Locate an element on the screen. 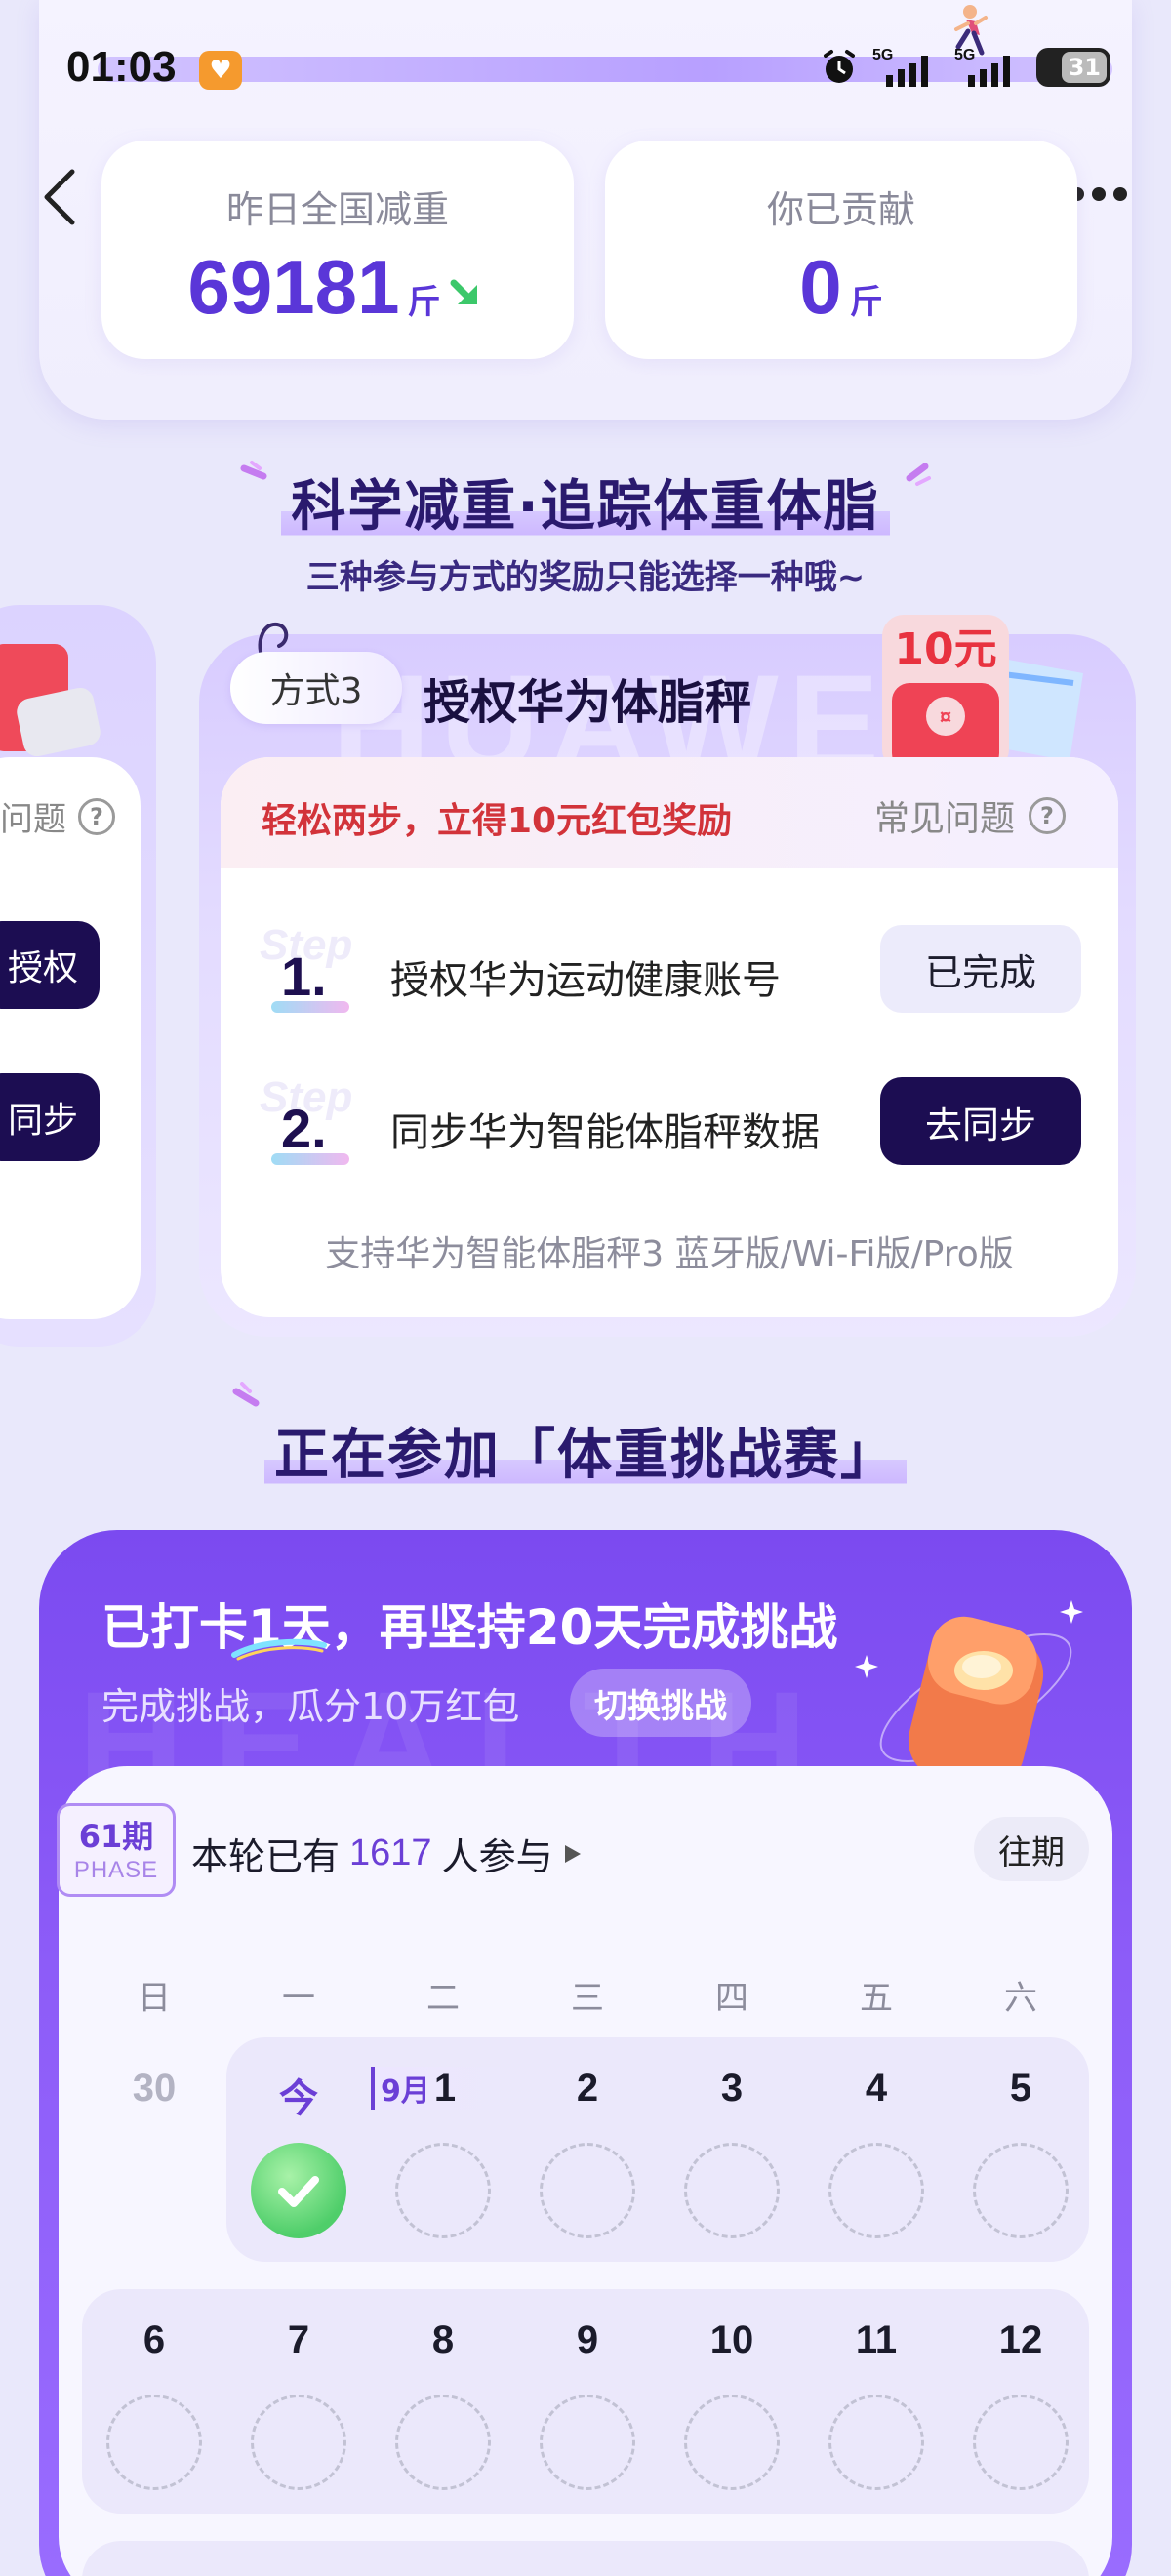 This screenshot has height=2576, width=1171. section-title-method: 科学减重·追踪体重体脂 is located at coordinates (585, 502).